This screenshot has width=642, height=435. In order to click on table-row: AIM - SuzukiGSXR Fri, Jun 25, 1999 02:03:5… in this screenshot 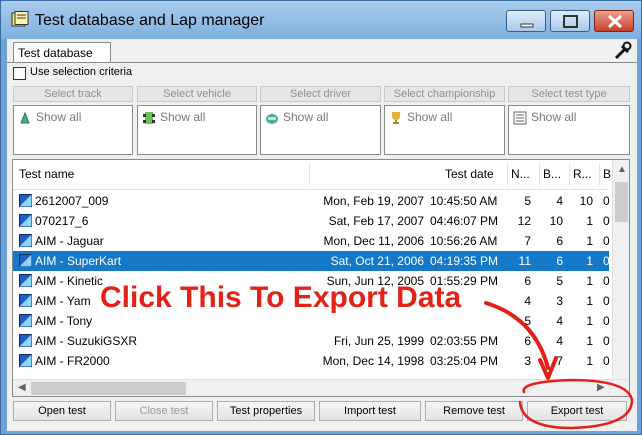, I will do `click(311, 341)`.